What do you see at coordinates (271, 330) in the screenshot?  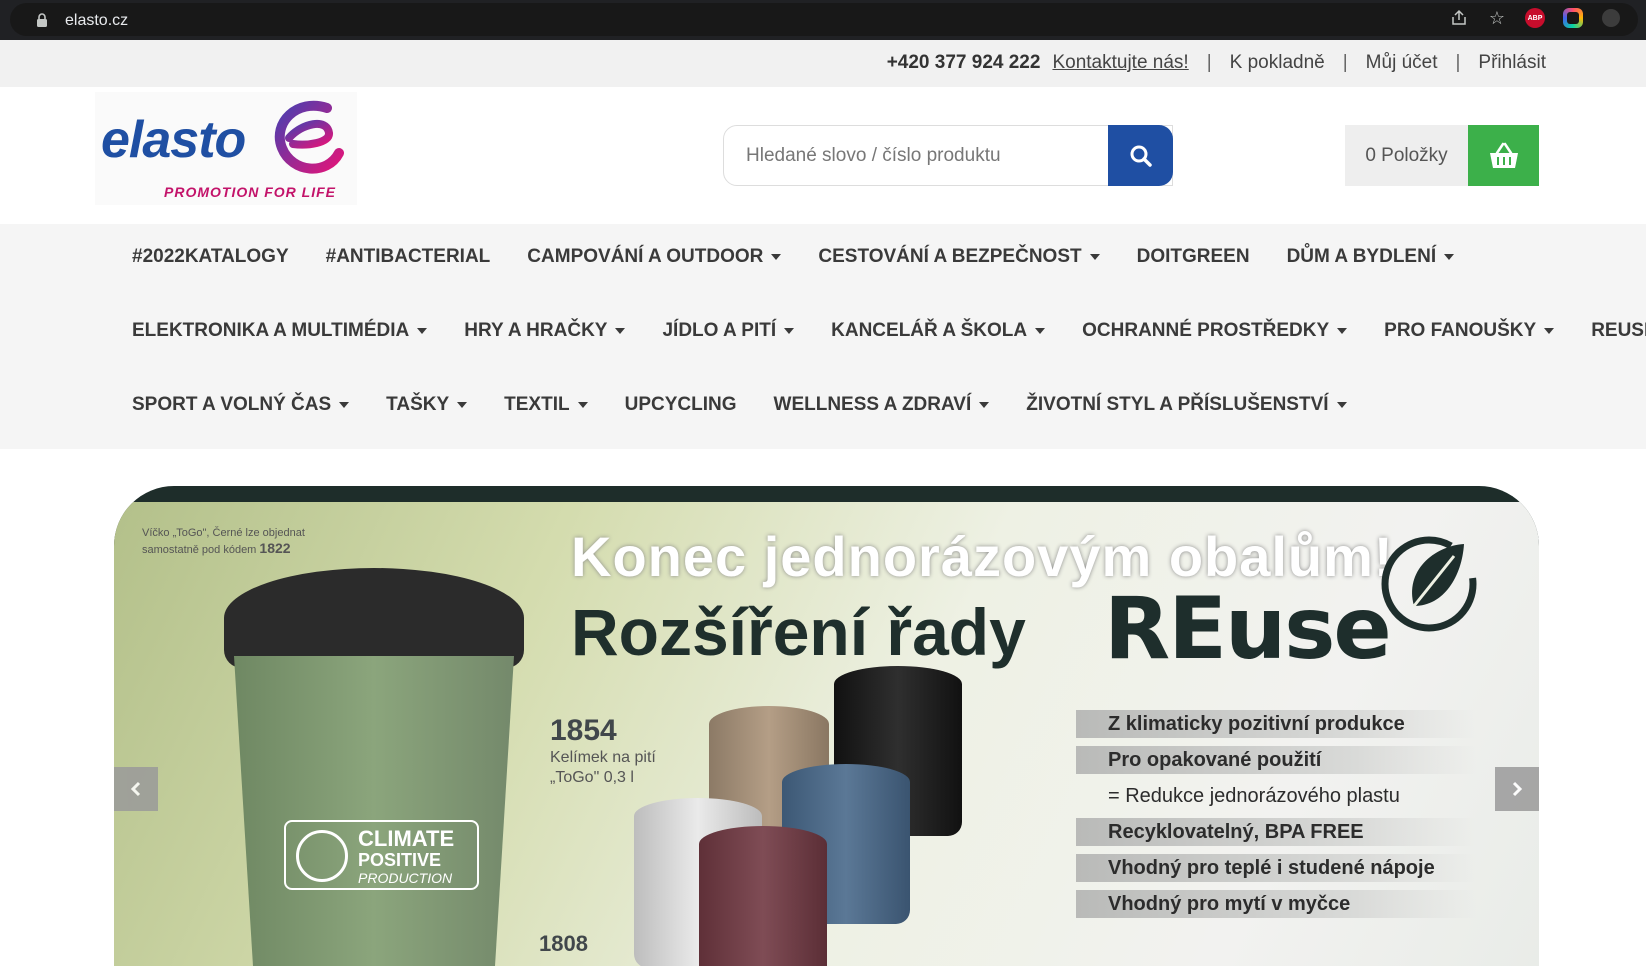 I see `nav-item-label: ELEKTRONIKA A MULTIMÉDIA` at bounding box center [271, 330].